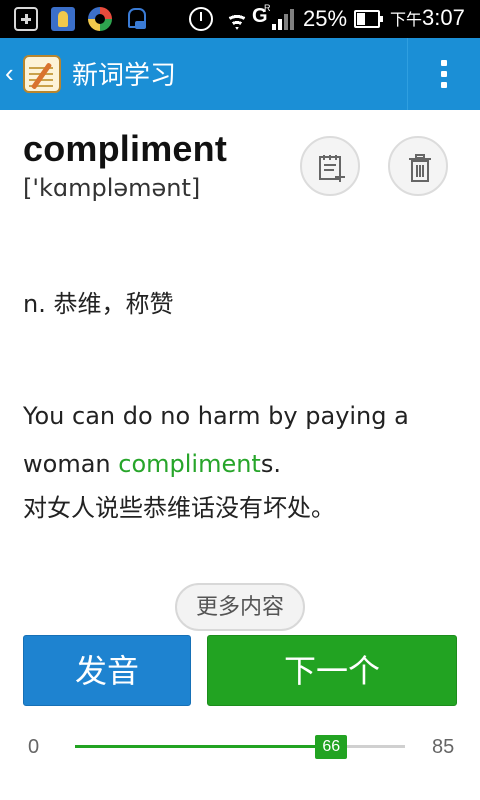 This screenshot has width=480, height=800. Describe the element at coordinates (42, 74) in the screenshot. I see `app-logo-icon` at that location.